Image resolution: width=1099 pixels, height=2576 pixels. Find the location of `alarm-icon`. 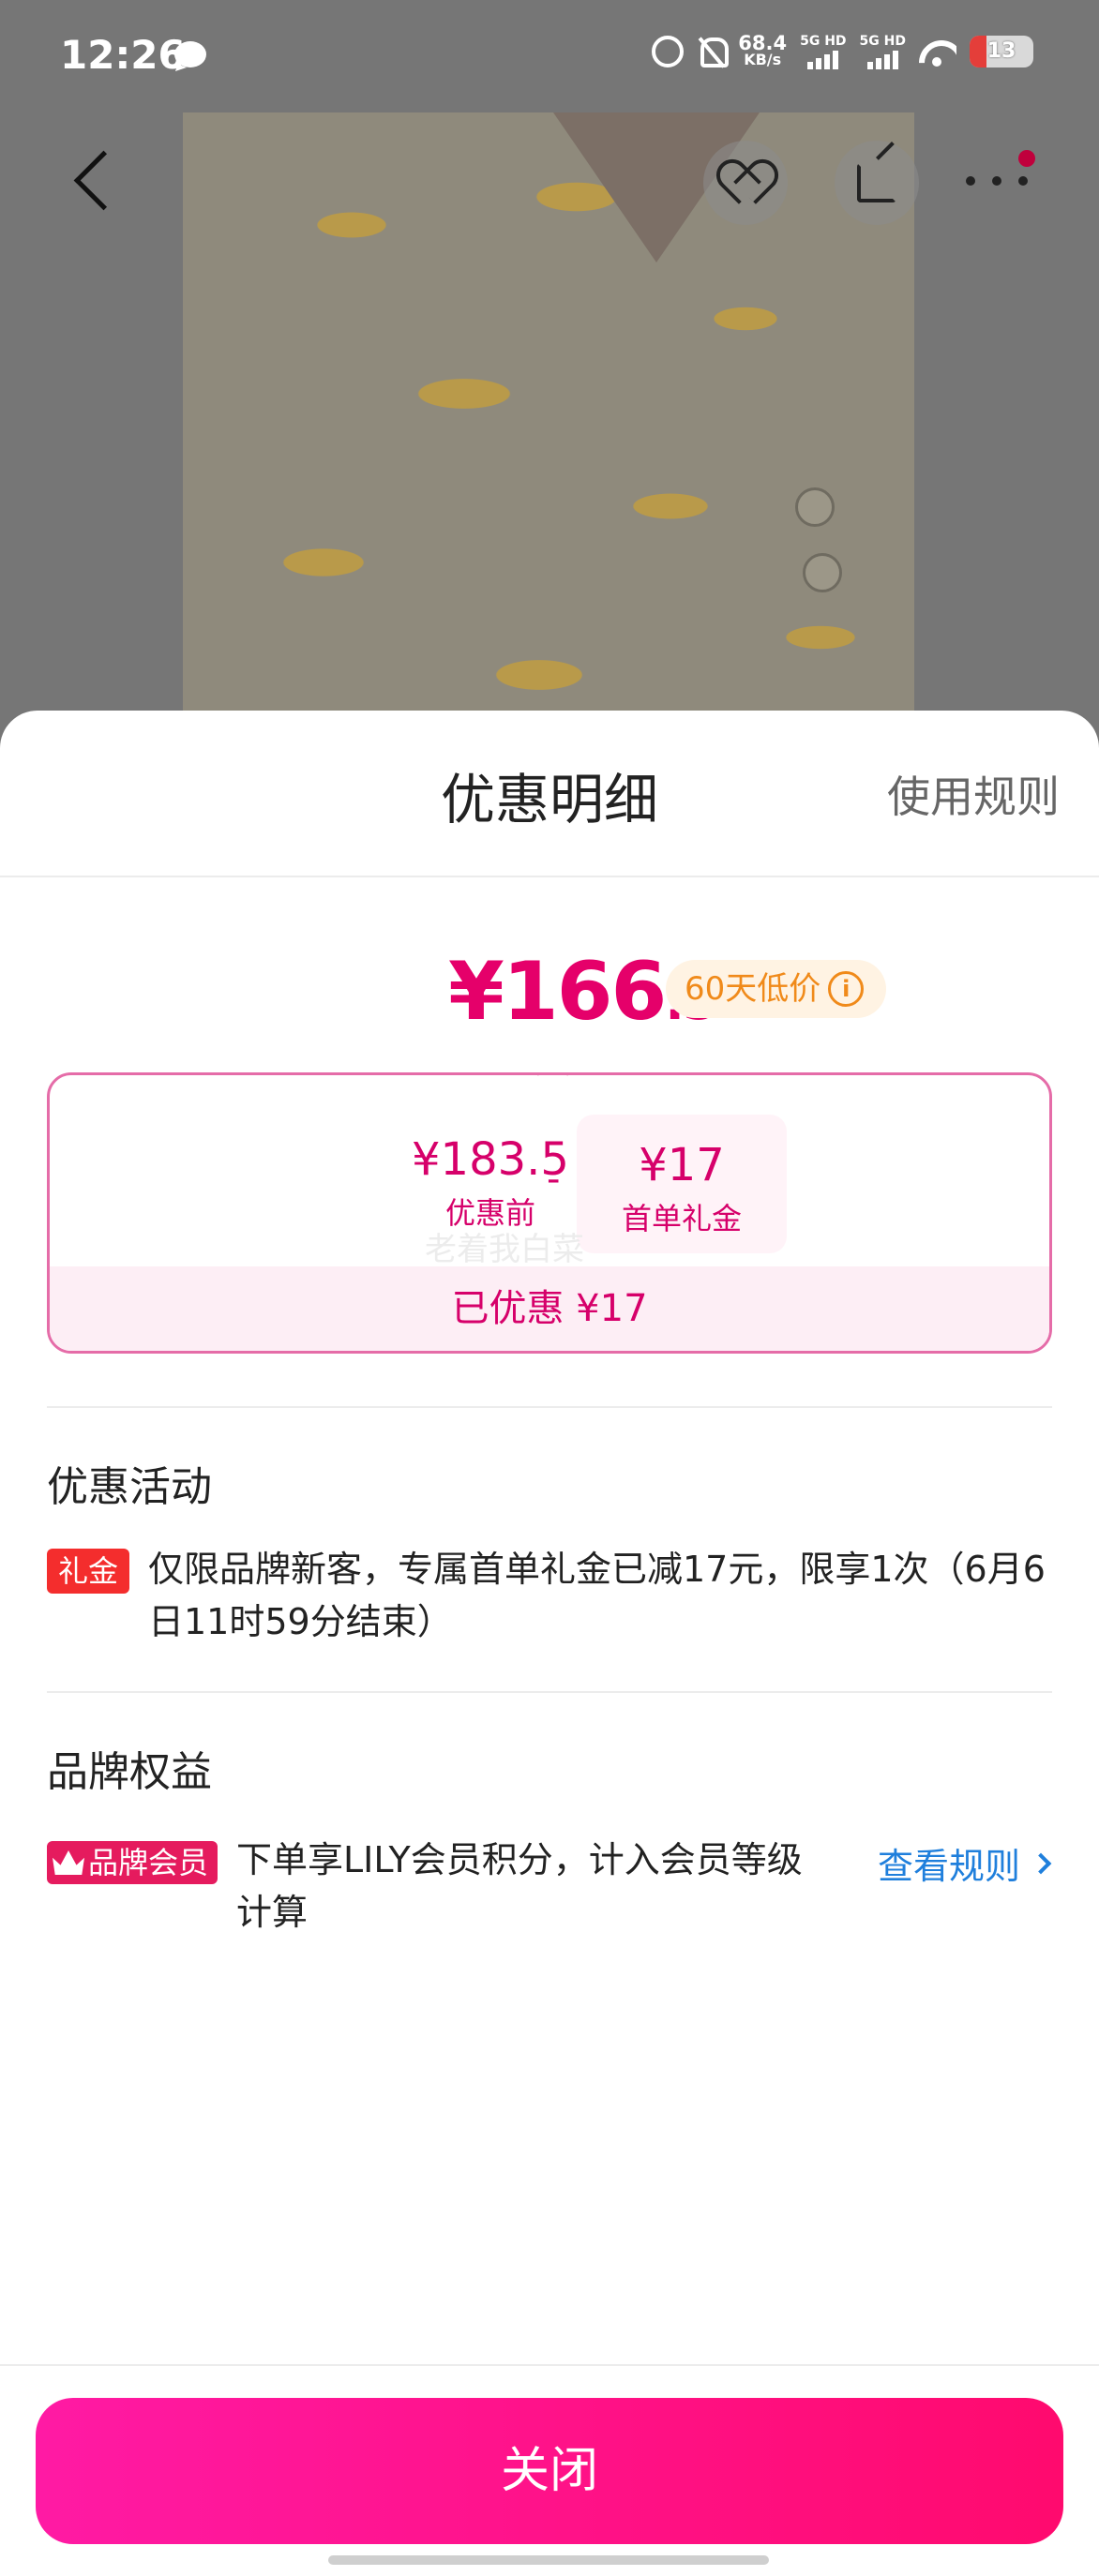

alarm-icon is located at coordinates (668, 51).